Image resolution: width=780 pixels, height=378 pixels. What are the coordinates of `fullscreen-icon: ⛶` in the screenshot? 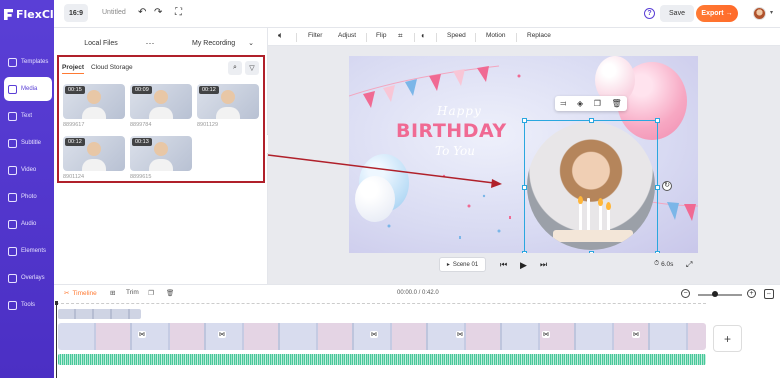 It's located at (178, 13).